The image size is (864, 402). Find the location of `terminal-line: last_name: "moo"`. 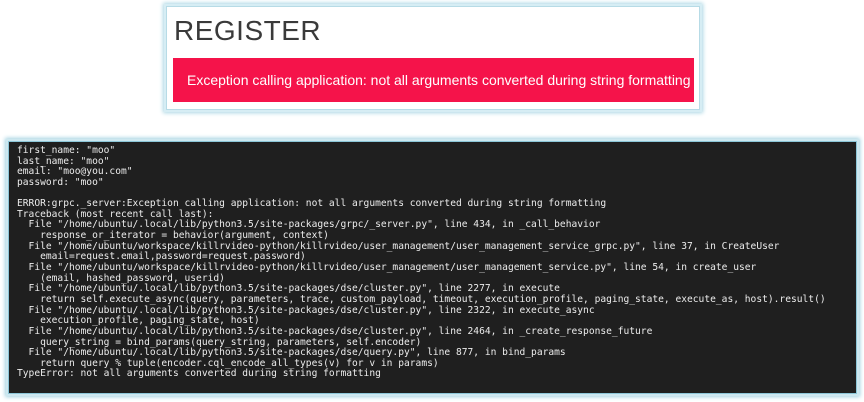

terminal-line: last_name: "moo" is located at coordinates (63, 161).